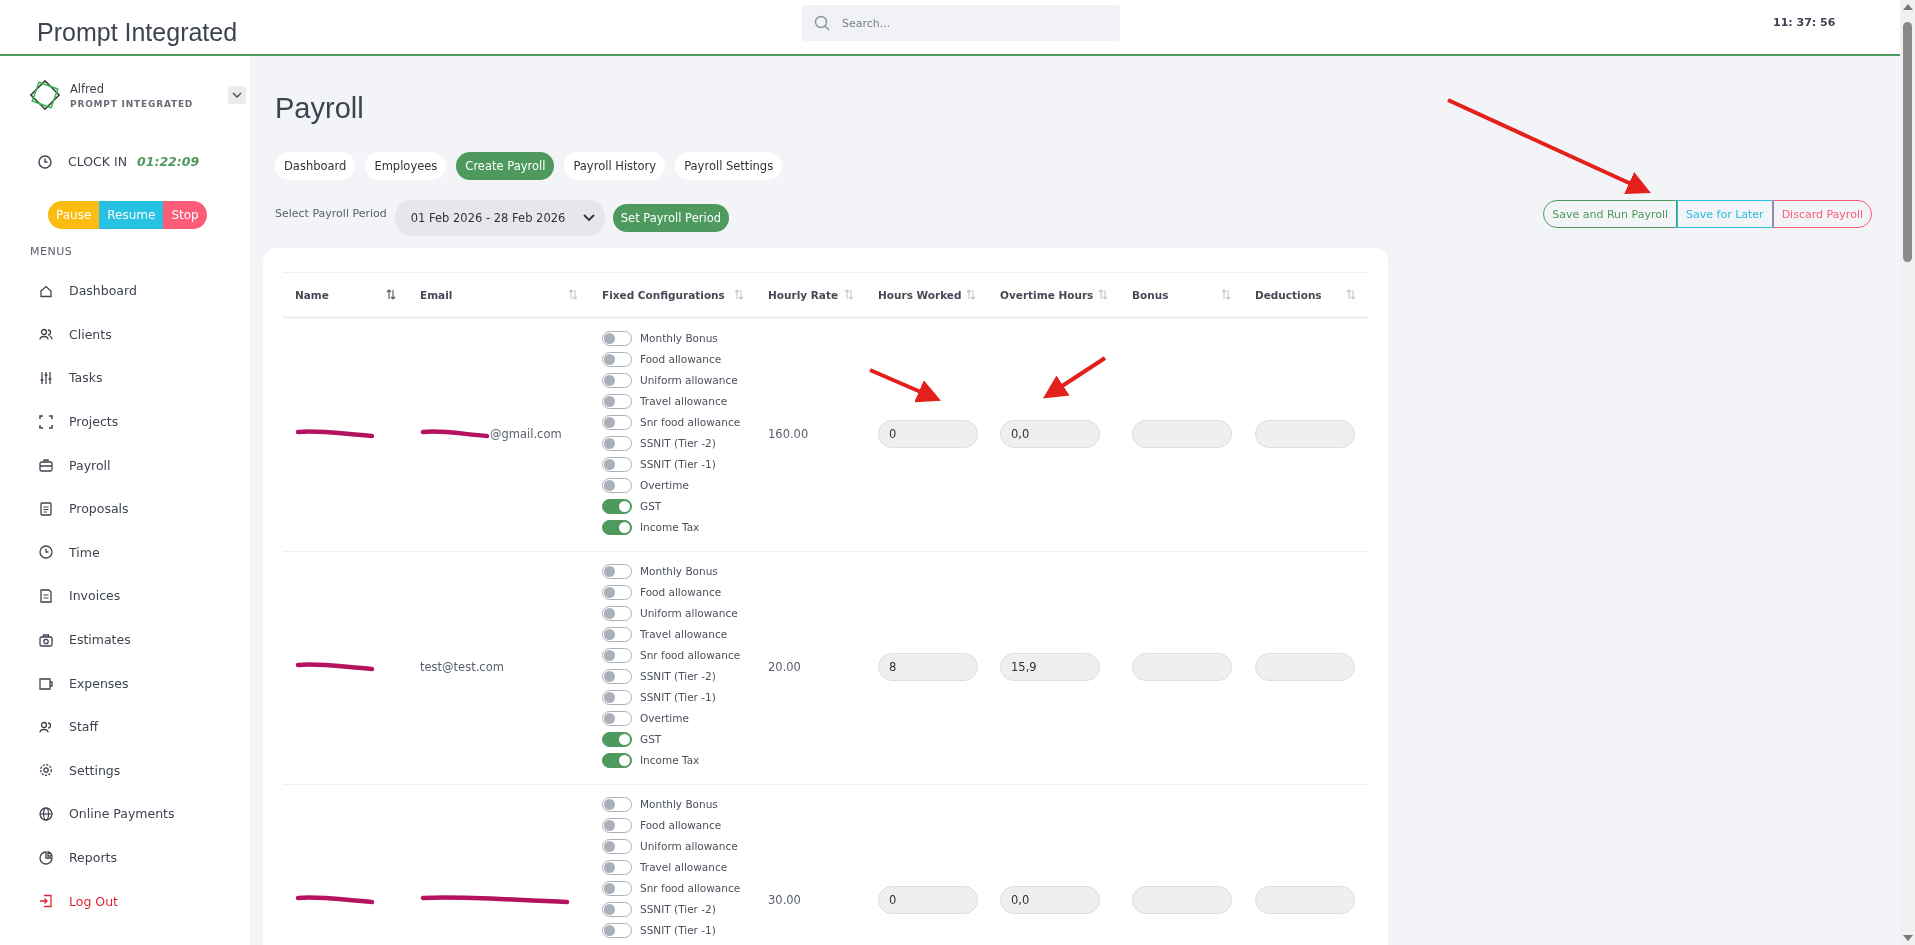  Describe the element at coordinates (678, 676) in the screenshot. I see `toggle-label: SSNIT (Tier -2)` at that location.